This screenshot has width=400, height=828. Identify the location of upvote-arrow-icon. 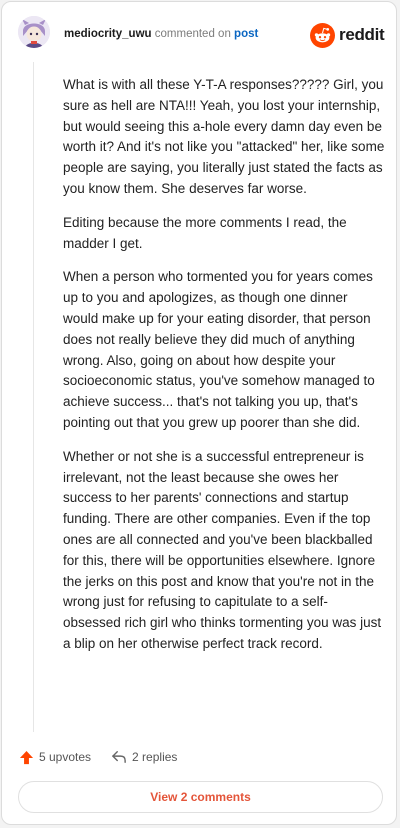
(26, 757).